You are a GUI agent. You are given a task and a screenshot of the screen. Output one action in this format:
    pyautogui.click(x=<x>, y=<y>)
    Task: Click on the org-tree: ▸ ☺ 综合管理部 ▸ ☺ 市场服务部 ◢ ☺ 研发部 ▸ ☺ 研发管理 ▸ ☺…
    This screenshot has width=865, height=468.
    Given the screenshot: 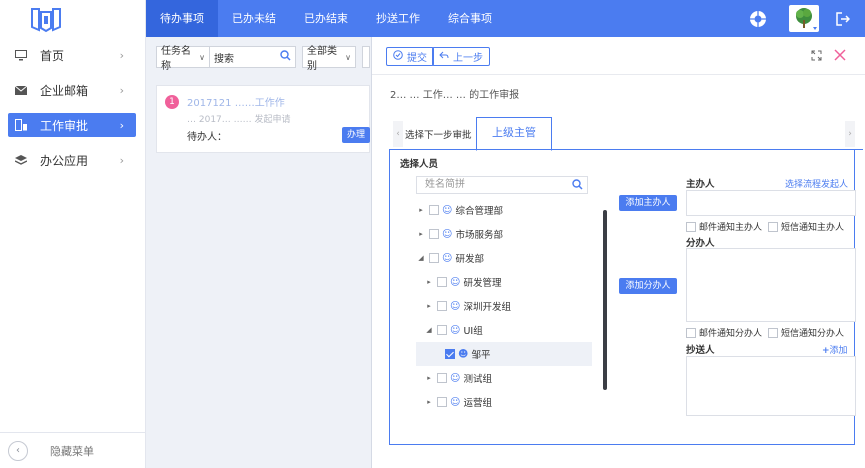 What is the action you would take?
    pyautogui.click(x=504, y=308)
    